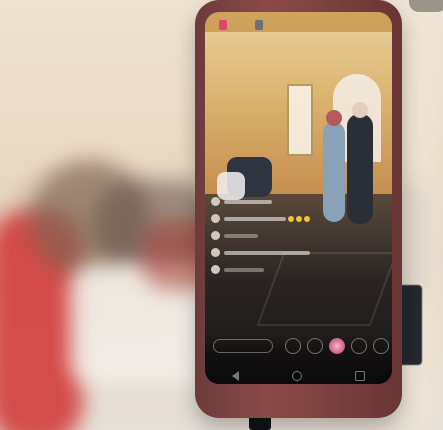 The image size is (443, 430). I want to click on bride-head, so click(334, 118).